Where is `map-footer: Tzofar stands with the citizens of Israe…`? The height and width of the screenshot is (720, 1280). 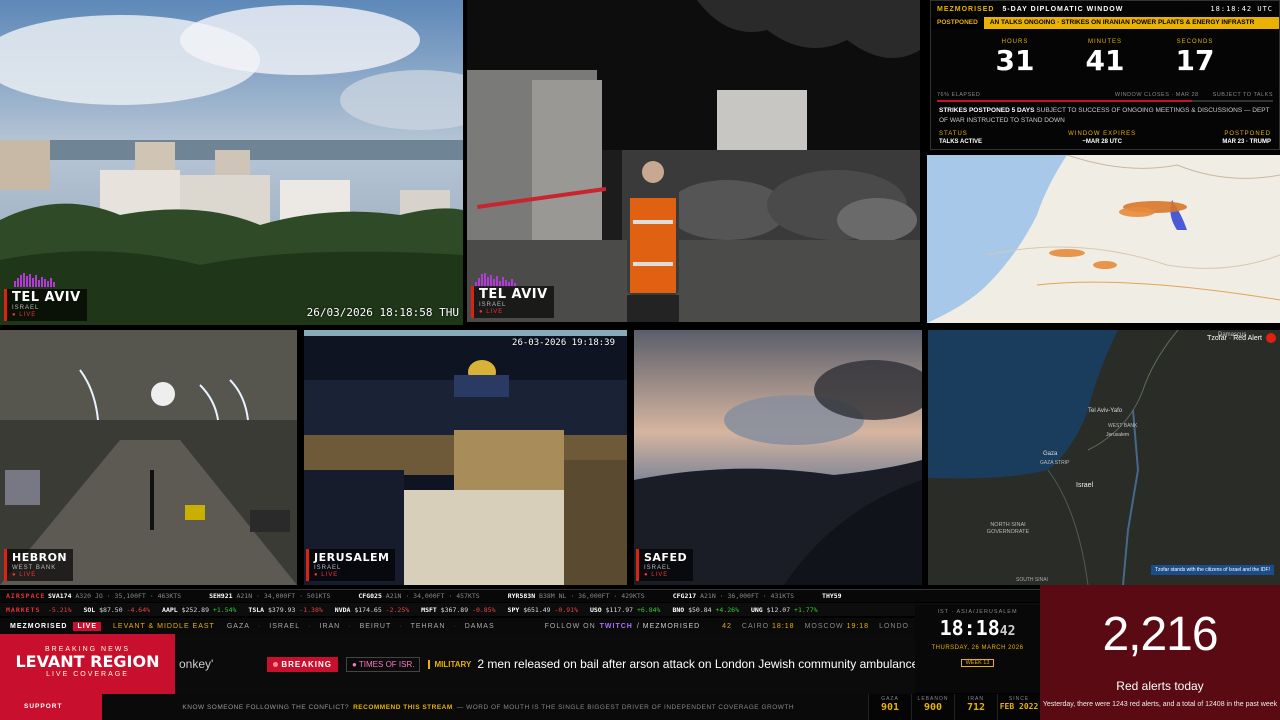
map-footer: Tzofar stands with the citizens of Israe… is located at coordinates (1212, 570).